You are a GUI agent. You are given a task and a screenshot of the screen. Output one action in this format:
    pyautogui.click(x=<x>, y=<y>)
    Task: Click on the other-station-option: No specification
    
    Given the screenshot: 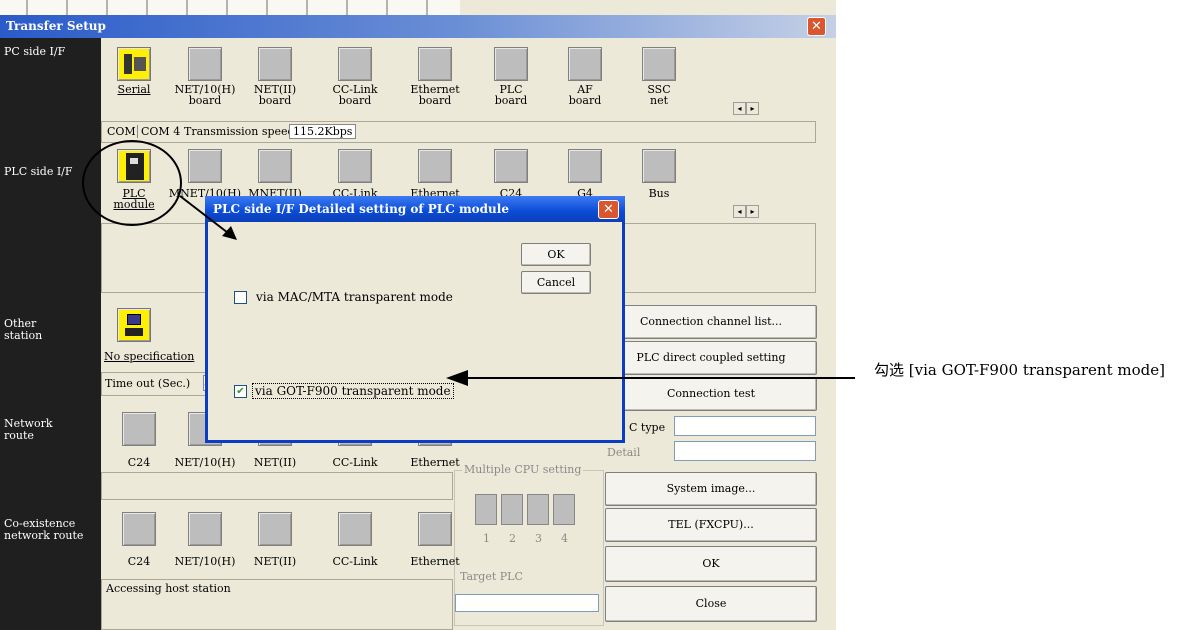 What is the action you would take?
    pyautogui.click(x=149, y=356)
    